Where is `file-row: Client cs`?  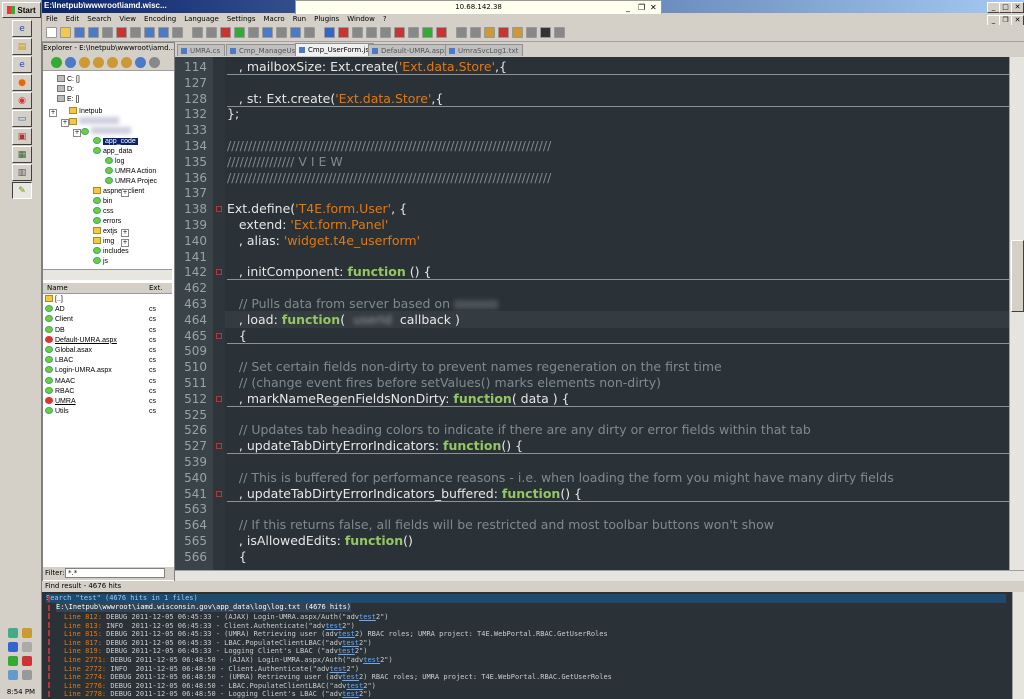 file-row: Client cs is located at coordinates (107, 320).